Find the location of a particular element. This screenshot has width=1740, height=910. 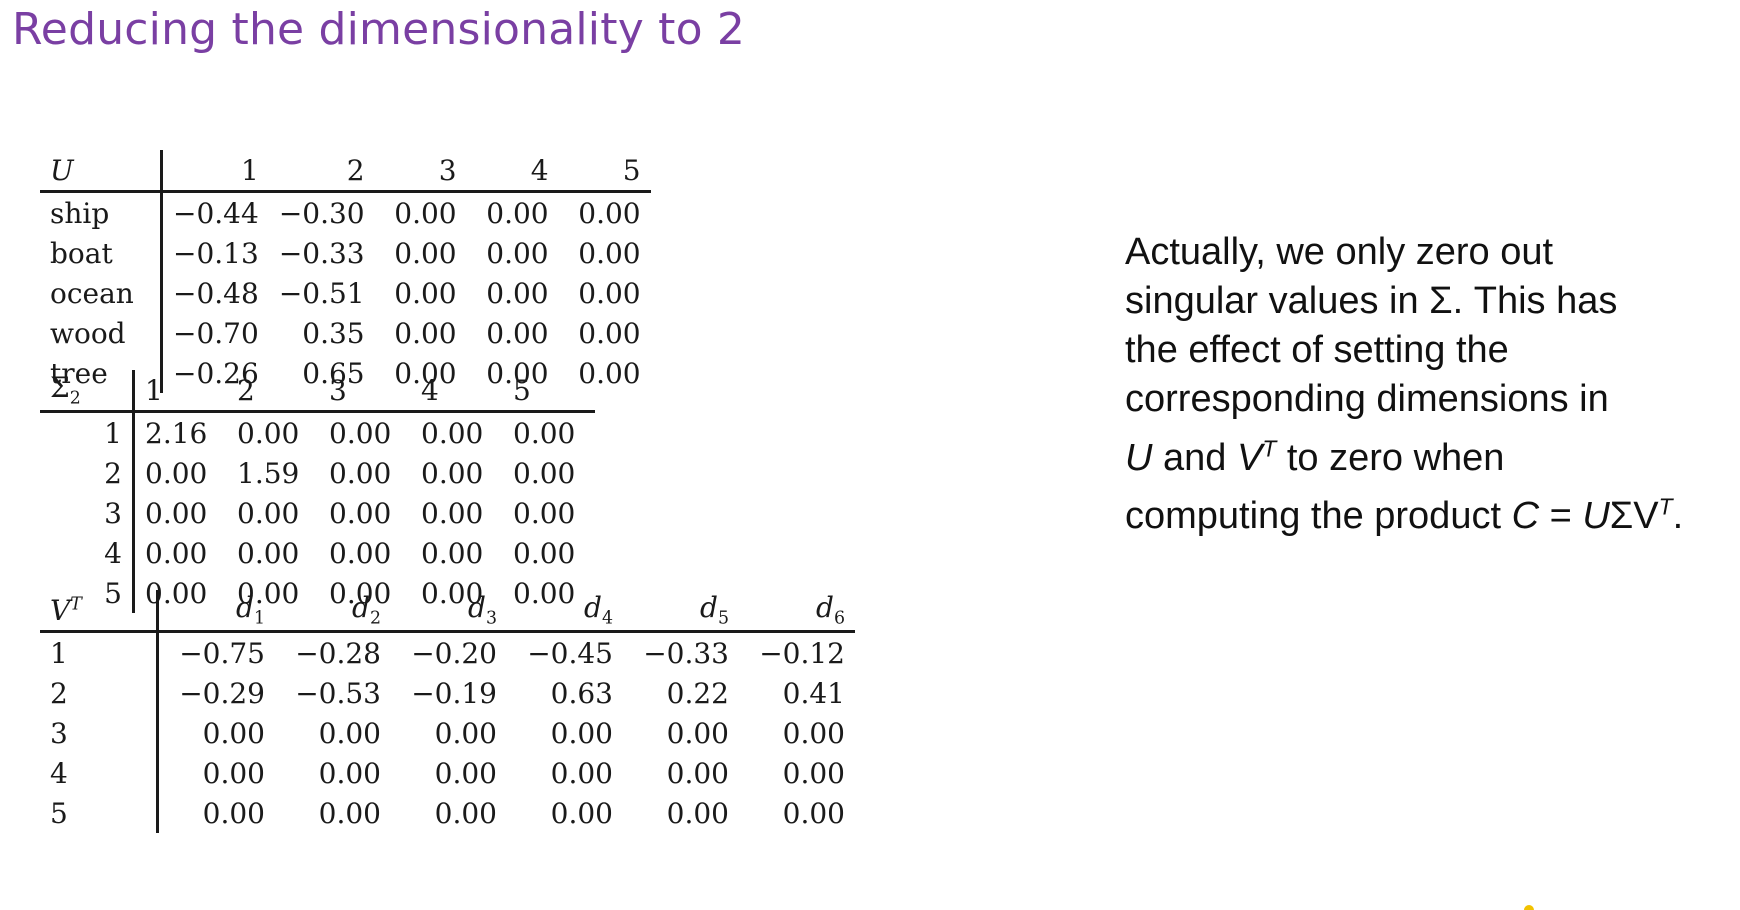

vt-symbol: V is located at coordinates (60, 610).